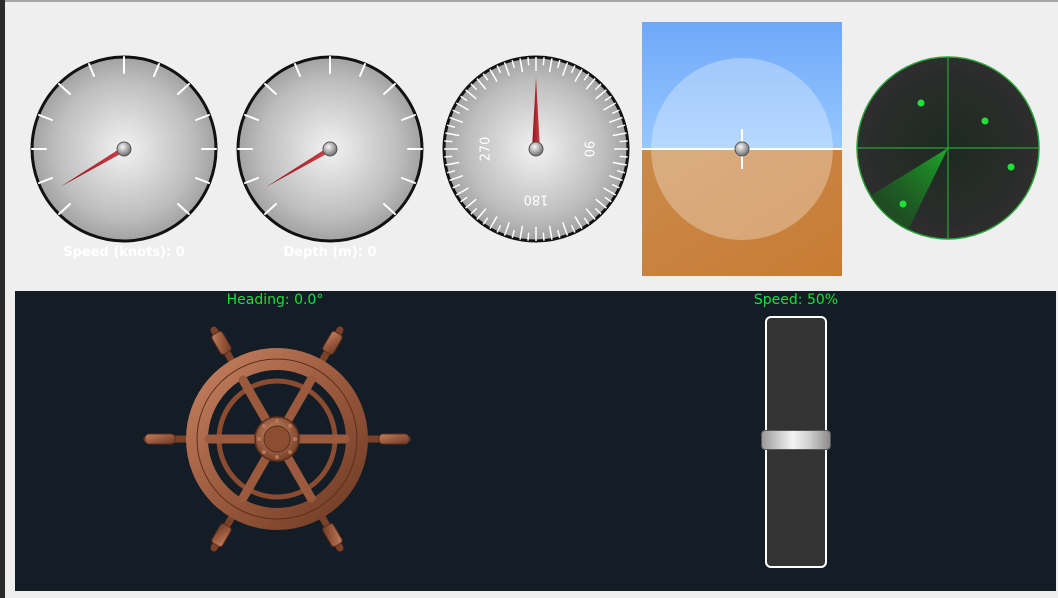 Image resolution: width=1058 pixels, height=598 pixels. I want to click on attitude-indicator, so click(742, 149).